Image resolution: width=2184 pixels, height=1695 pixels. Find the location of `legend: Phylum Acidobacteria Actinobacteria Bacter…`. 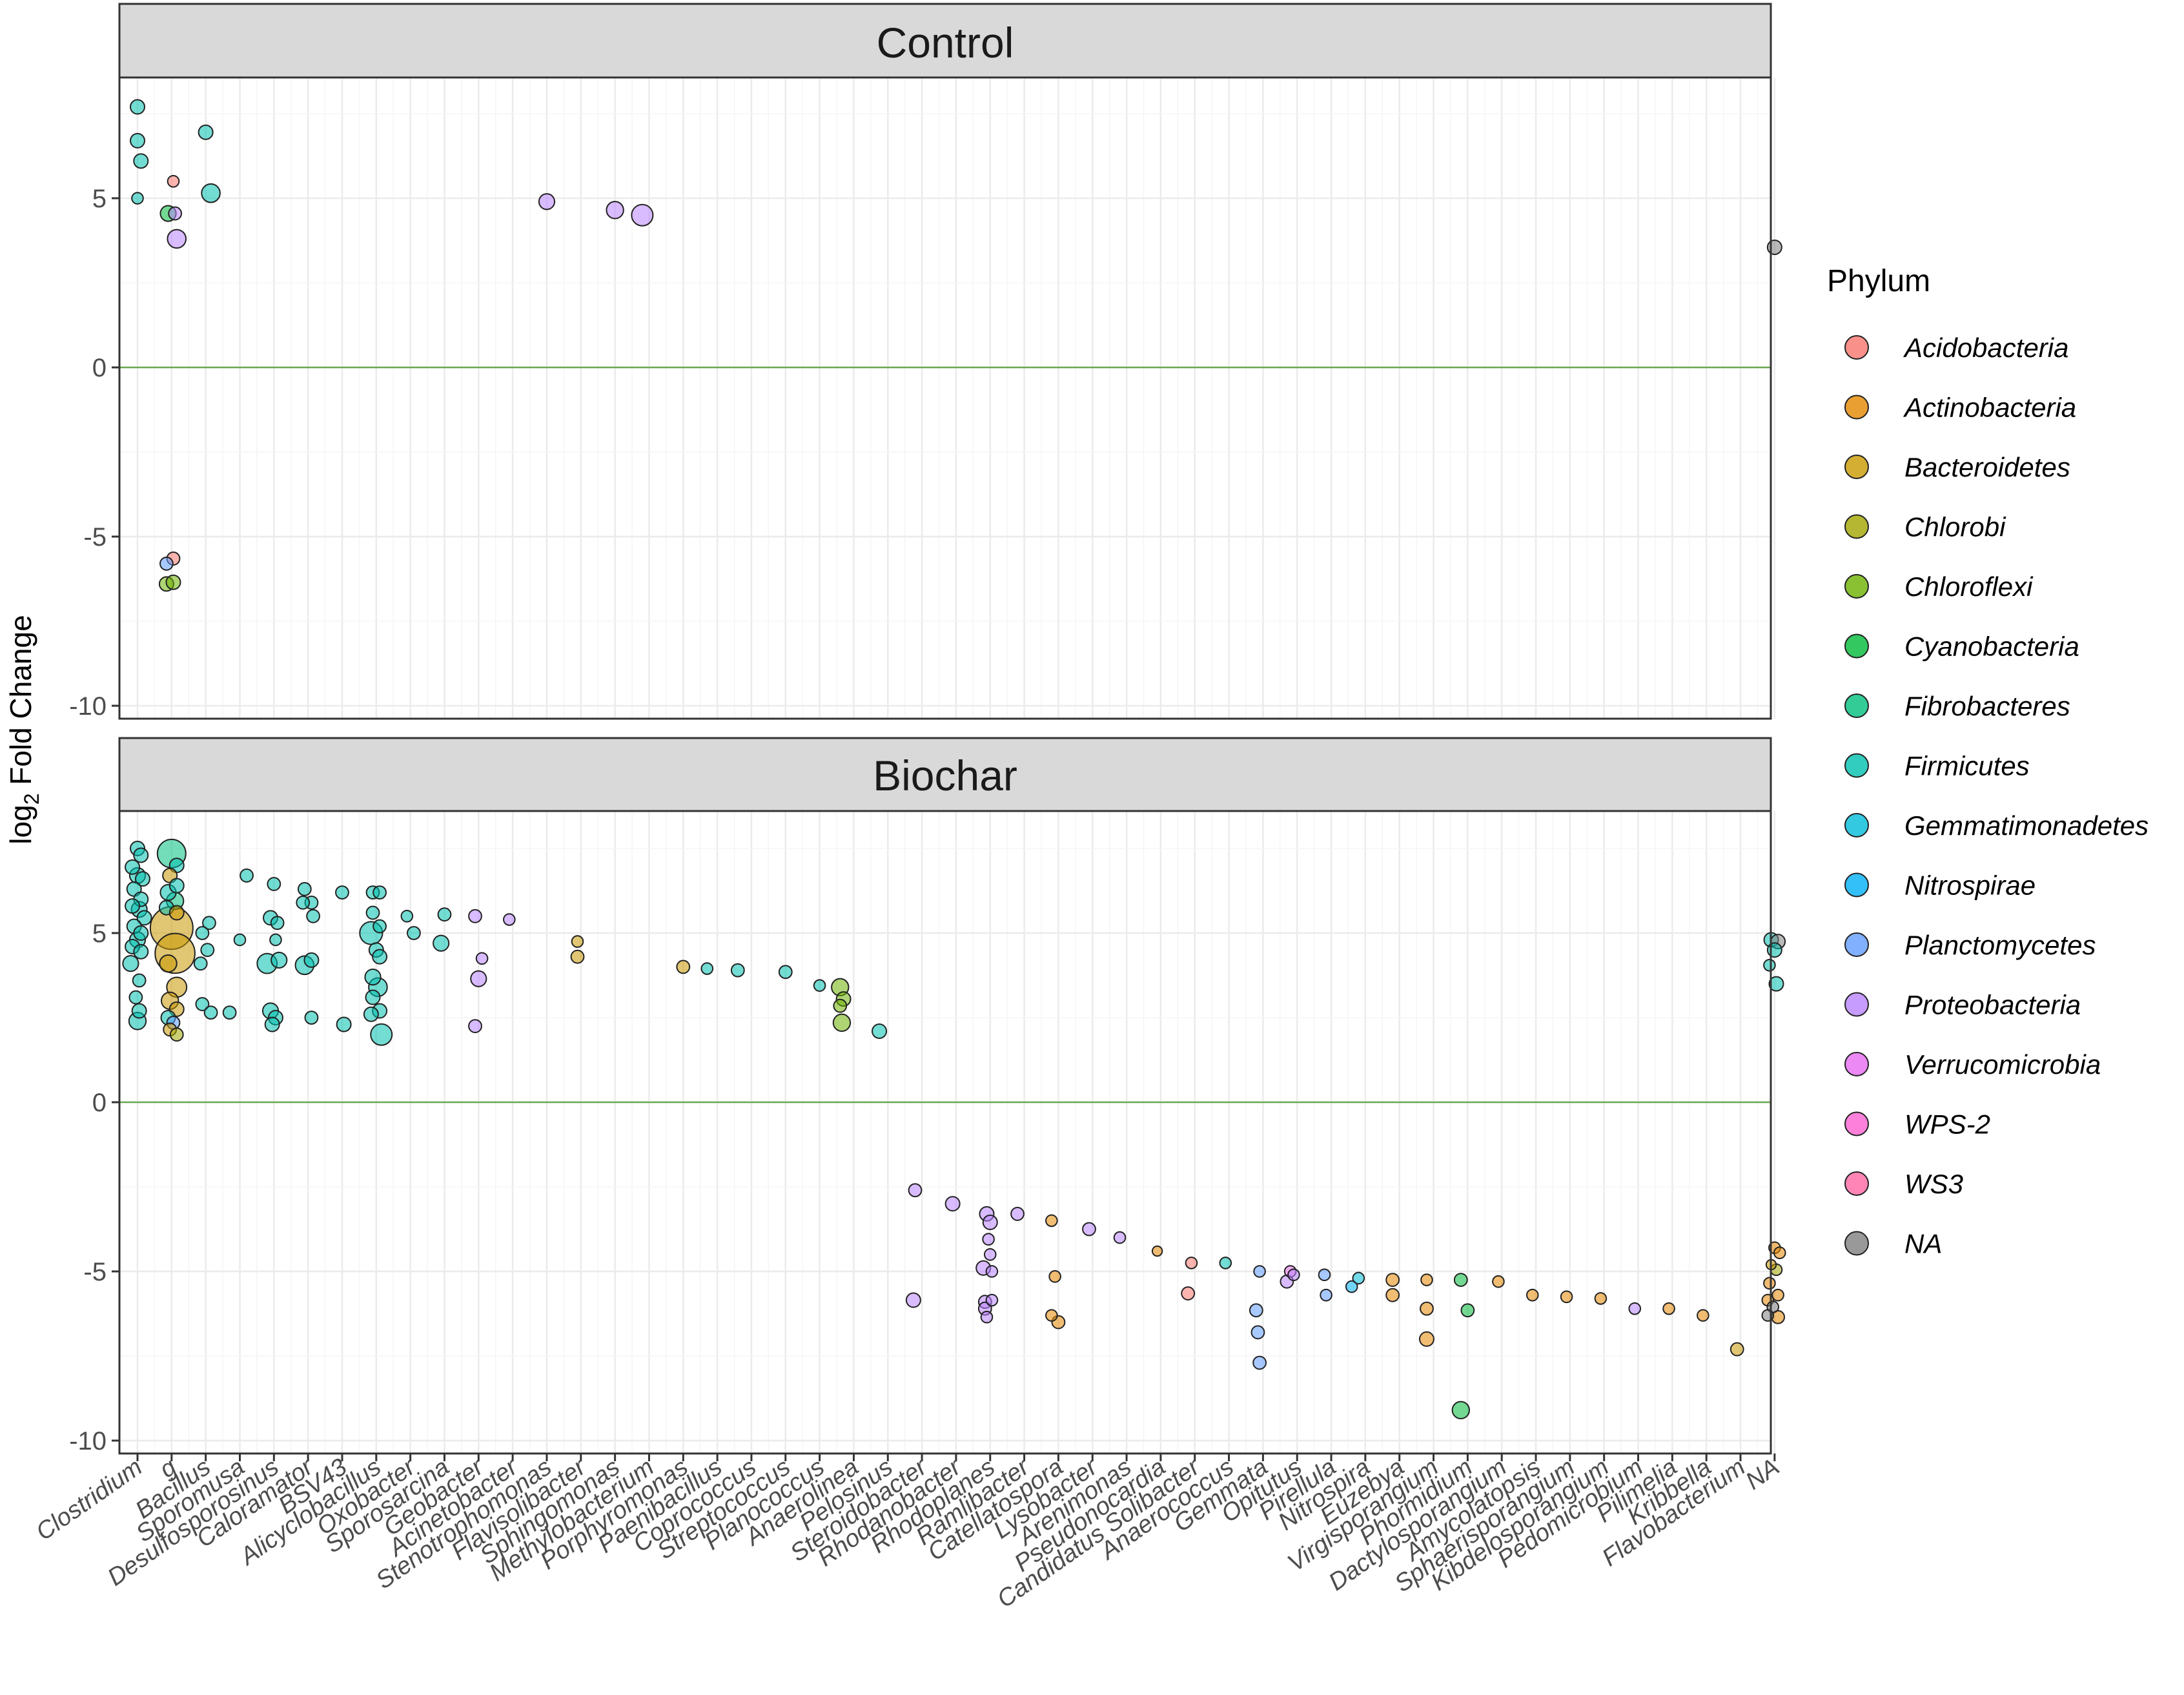

legend: Phylum Acidobacteria Actinobacteria Bacter… is located at coordinates (1987, 761).